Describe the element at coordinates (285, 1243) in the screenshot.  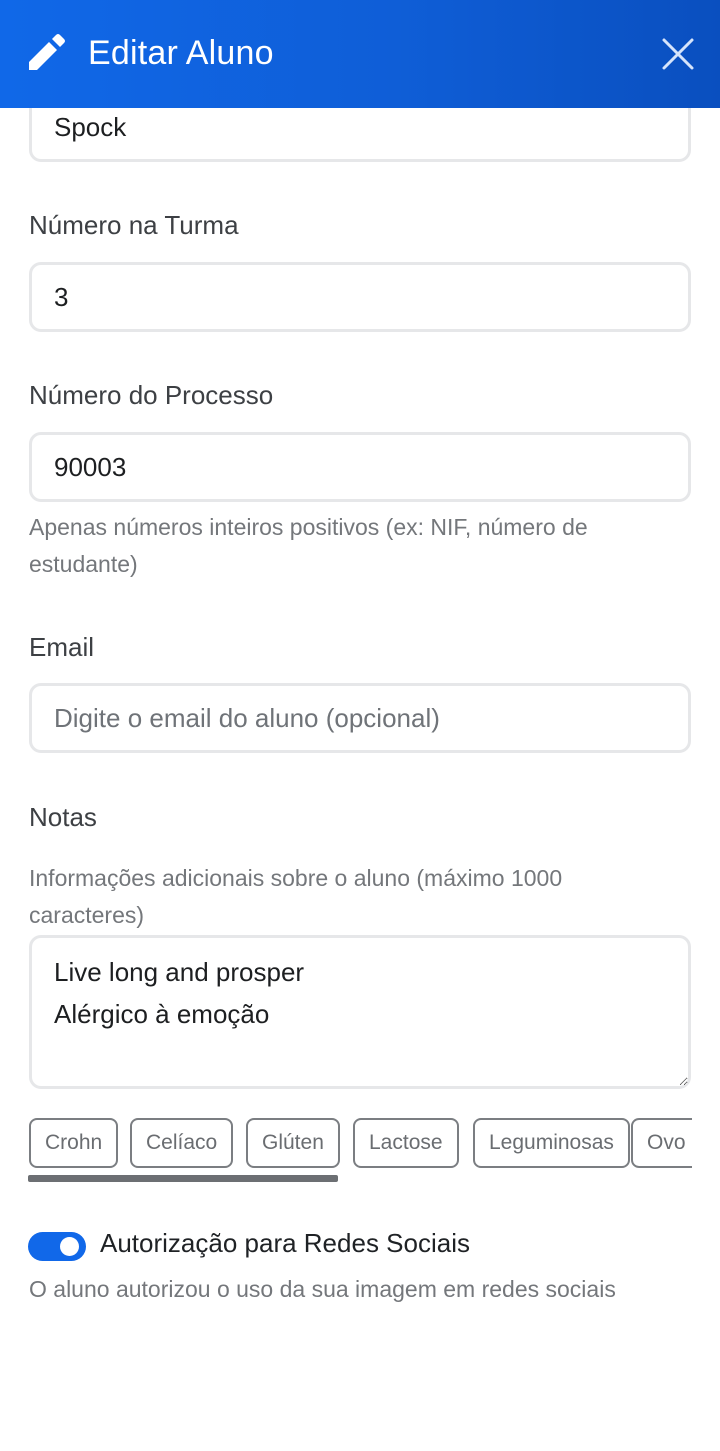
I see `social-media-label: Autorização para Redes Sociais` at that location.